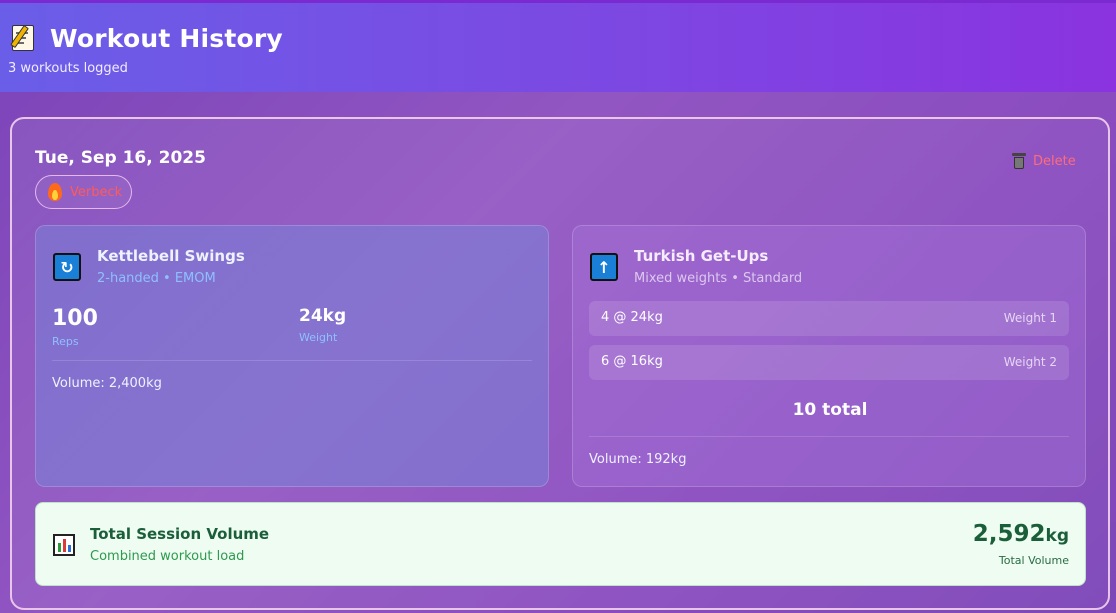 Image resolution: width=1116 pixels, height=613 pixels. I want to click on exercise-volume: Volume: 192kg, so click(638, 459).